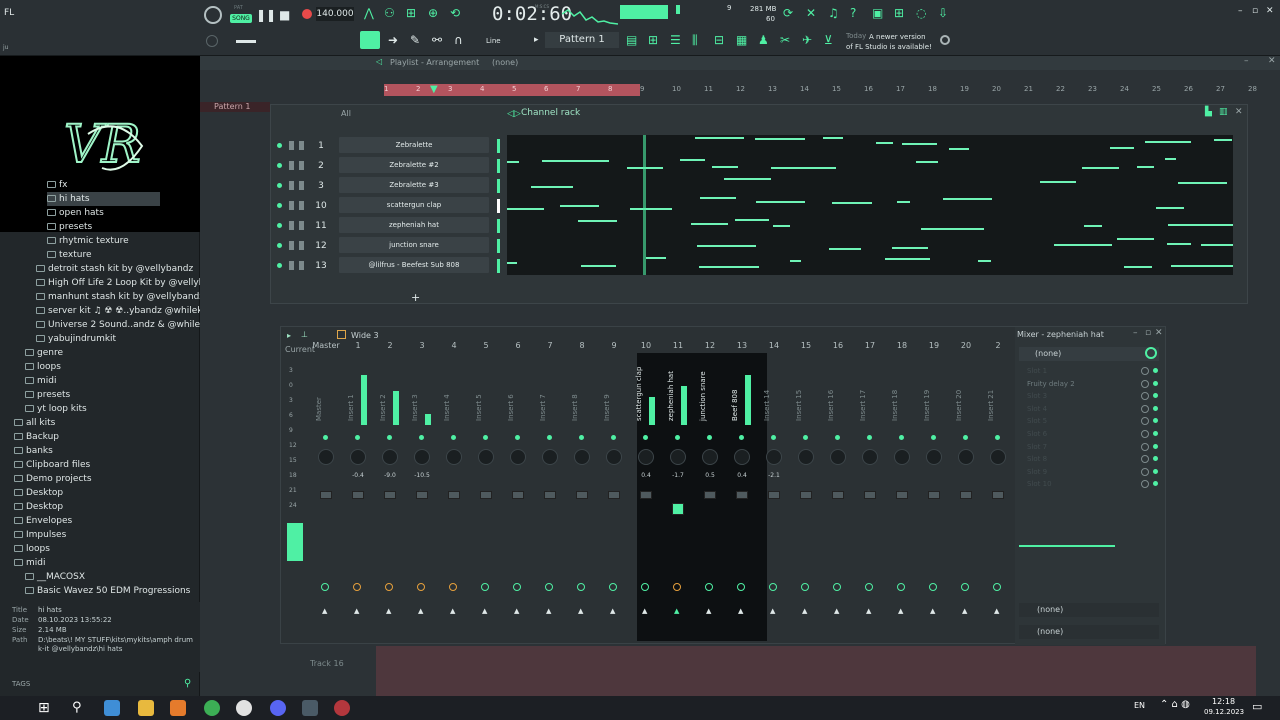  I want to click on browser-tree-item: __MACOSX, so click(55, 577).